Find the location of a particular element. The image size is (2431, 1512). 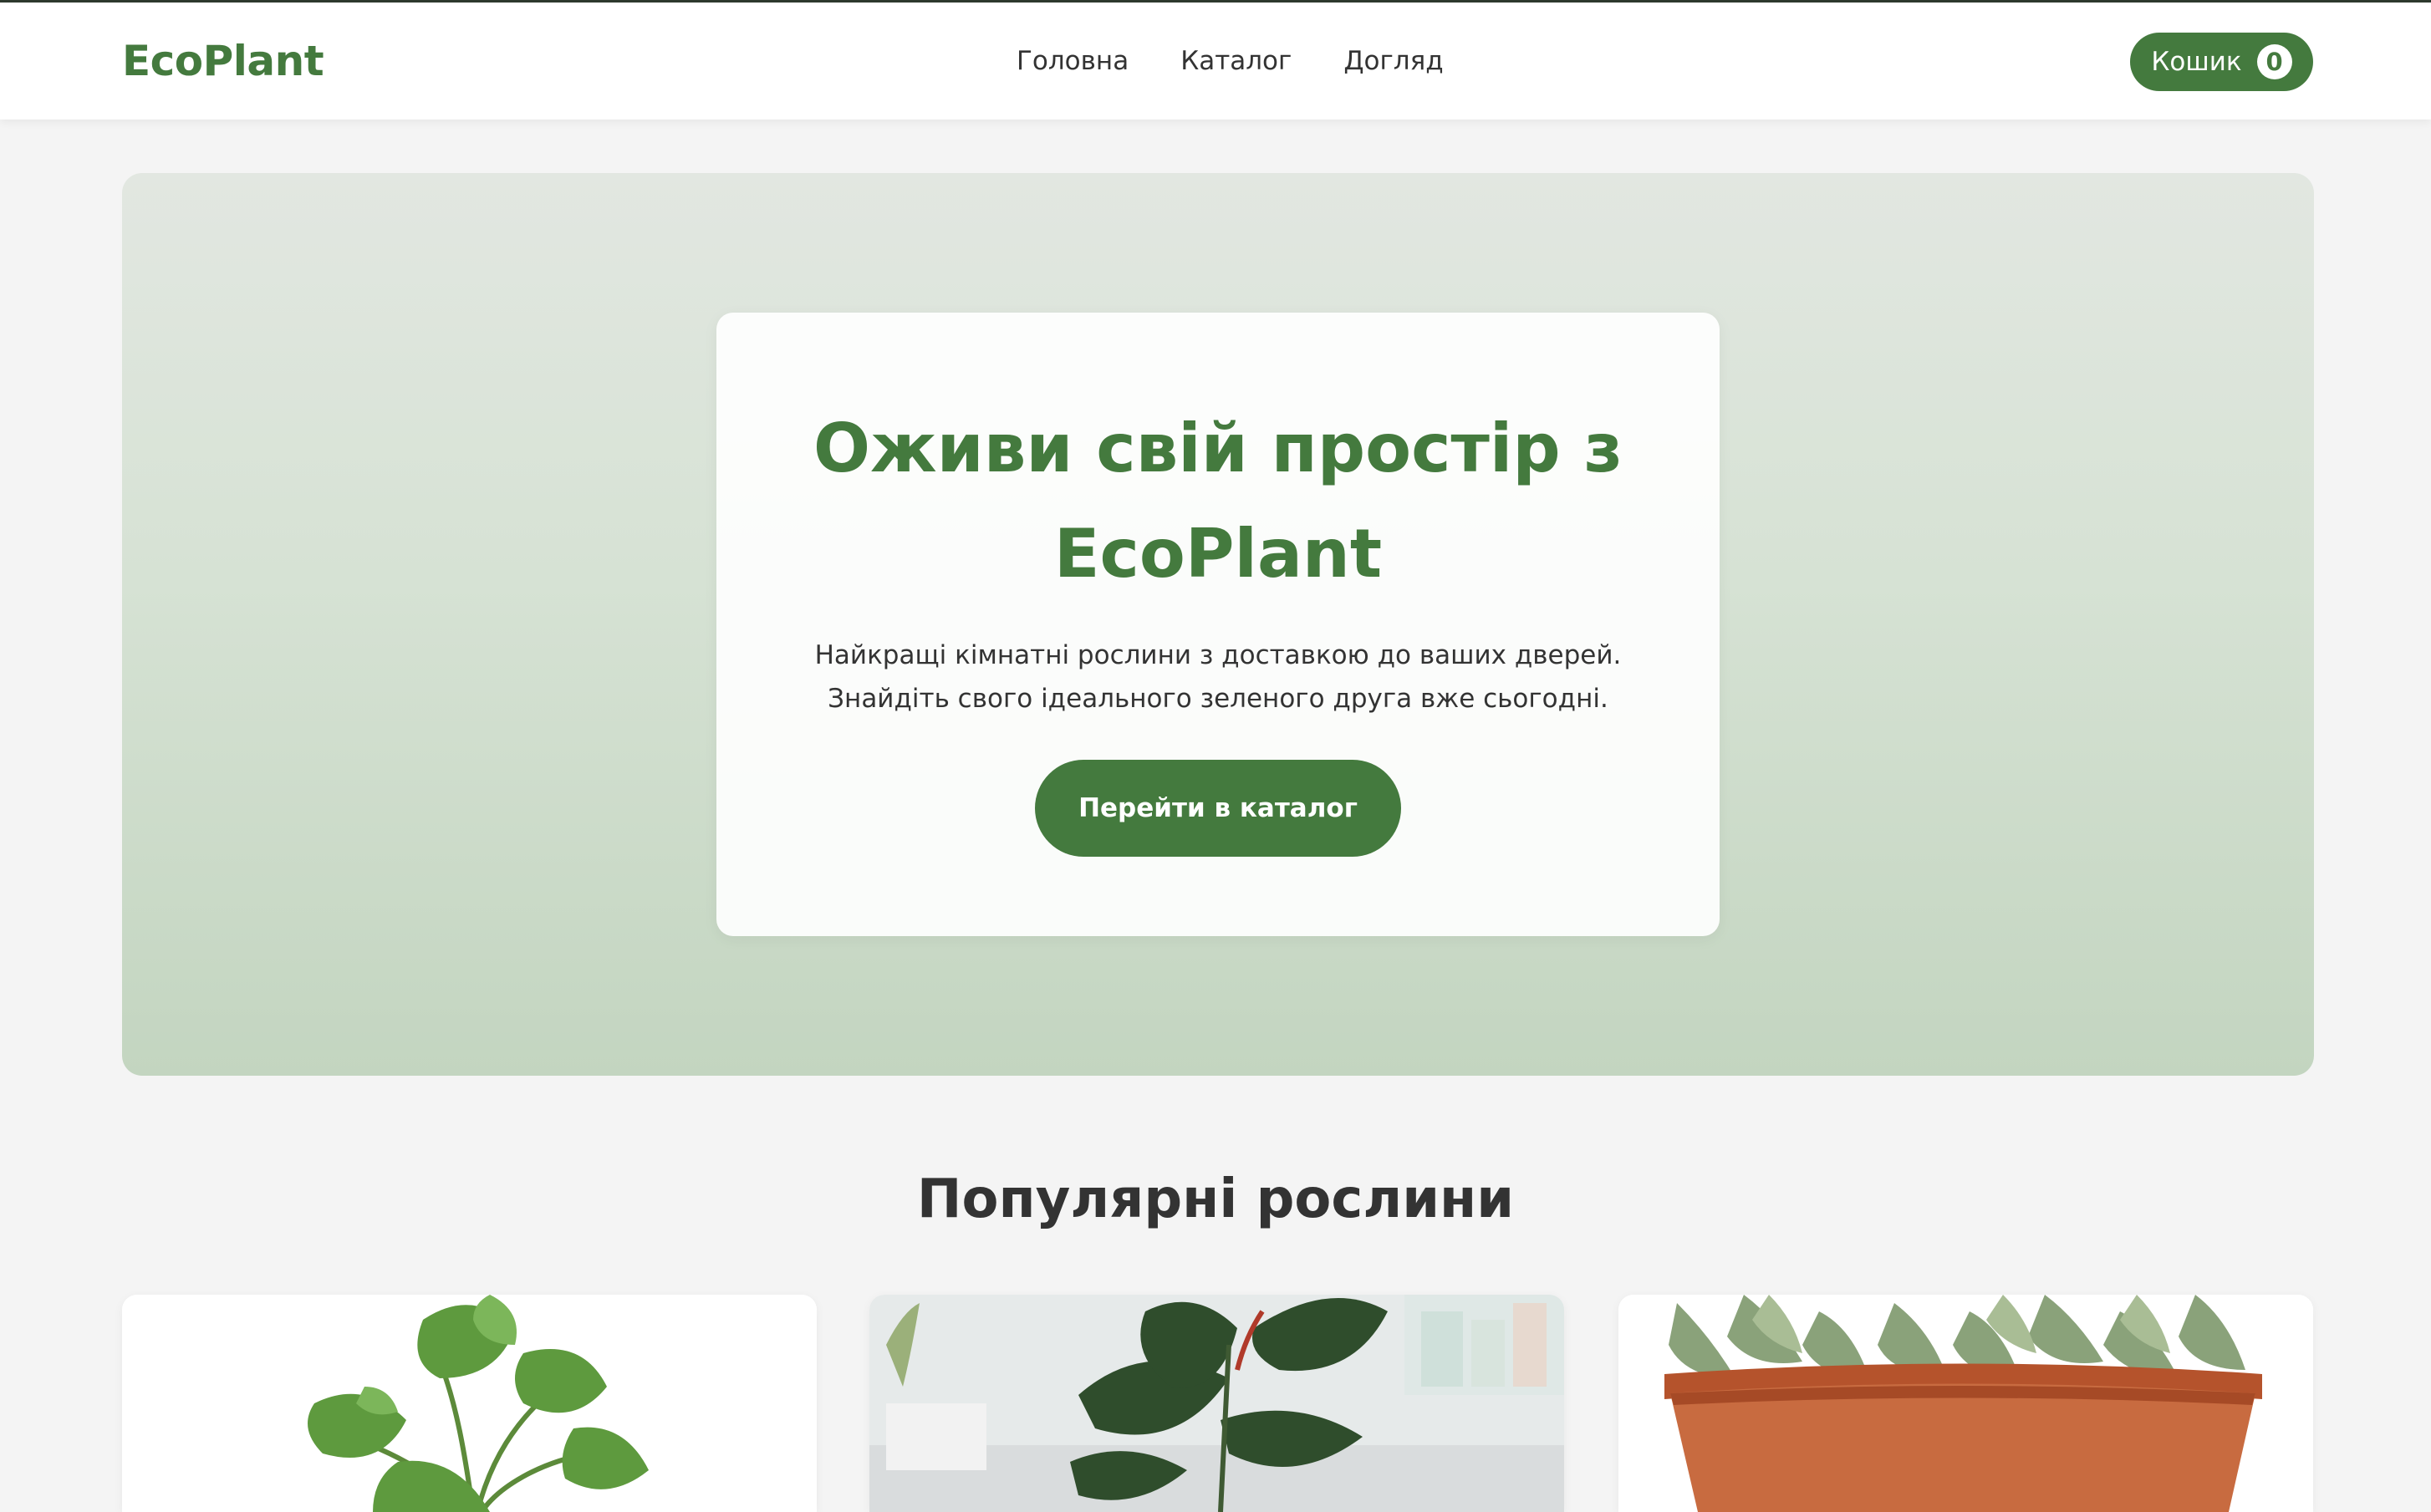

site-header: EcoPlant Головна Каталог Догляд Кошик 0 is located at coordinates (1215, 61).